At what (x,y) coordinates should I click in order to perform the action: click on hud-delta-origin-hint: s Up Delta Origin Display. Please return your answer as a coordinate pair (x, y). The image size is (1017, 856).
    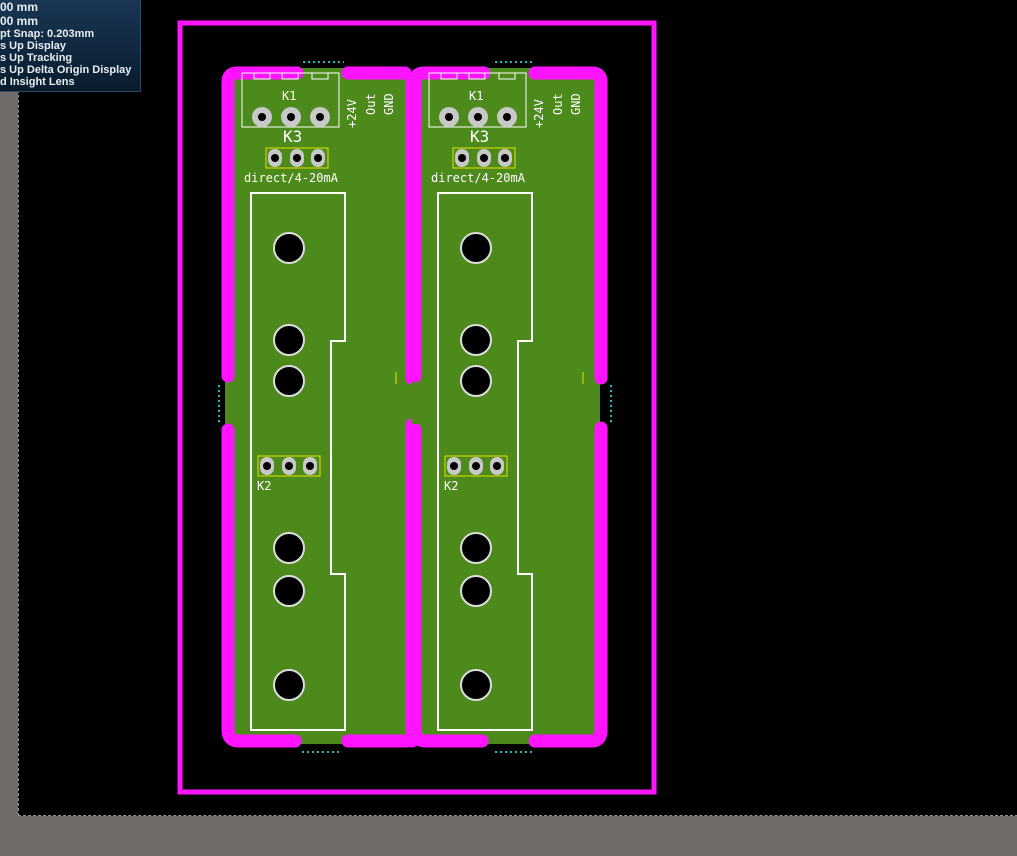
    Looking at the image, I should click on (66, 70).